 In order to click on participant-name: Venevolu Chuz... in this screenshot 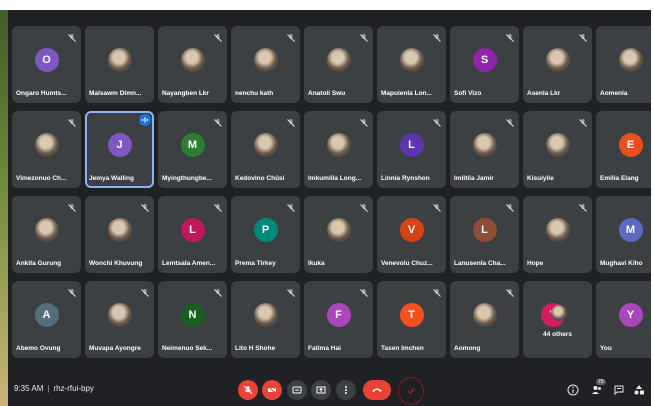, I will do `click(407, 263)`.